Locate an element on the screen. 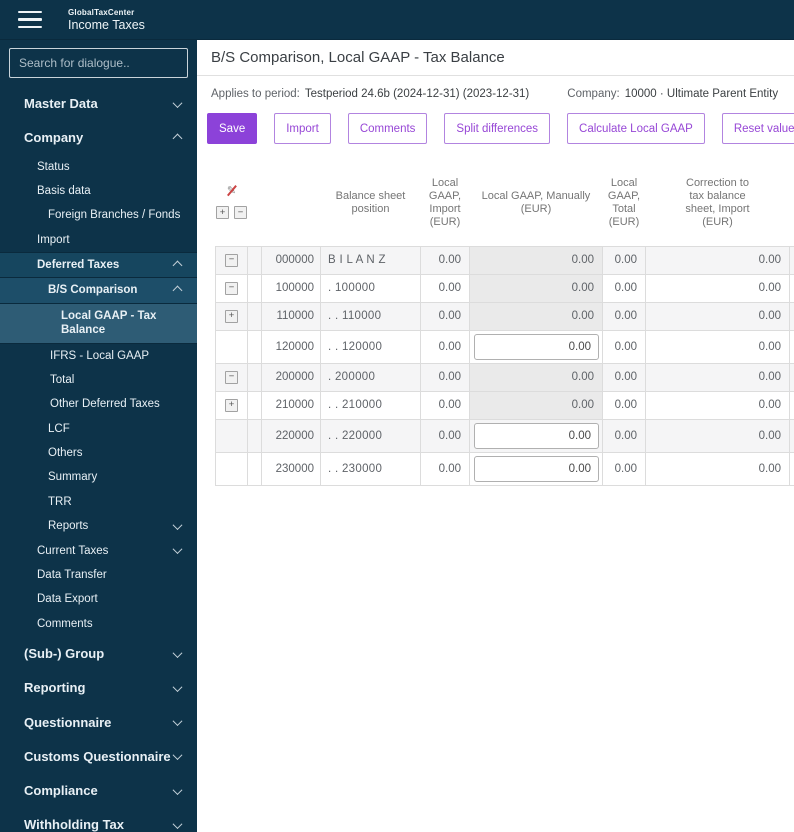 This screenshot has width=794, height=832. cell-expand: − is located at coordinates (231, 377).